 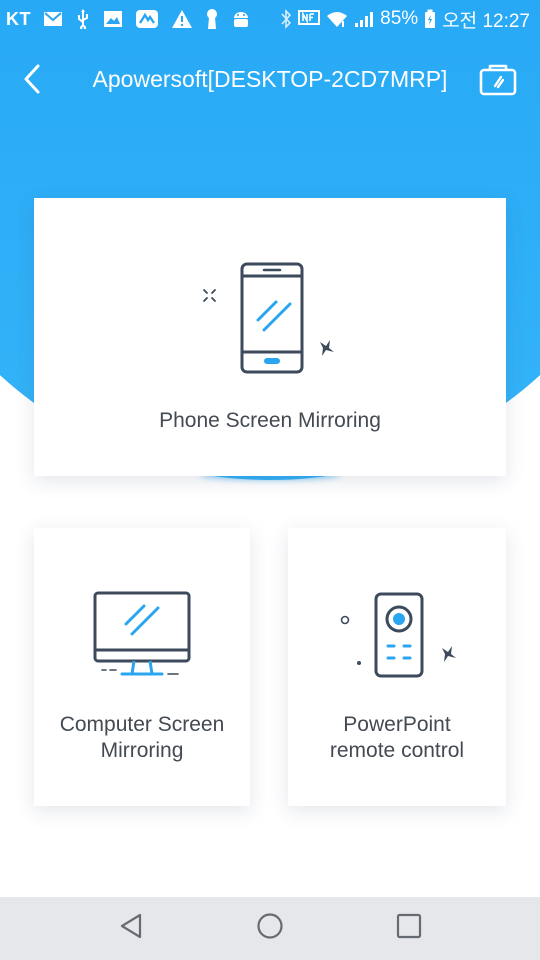 What do you see at coordinates (273, 320) in the screenshot?
I see `smartphone-icon` at bounding box center [273, 320].